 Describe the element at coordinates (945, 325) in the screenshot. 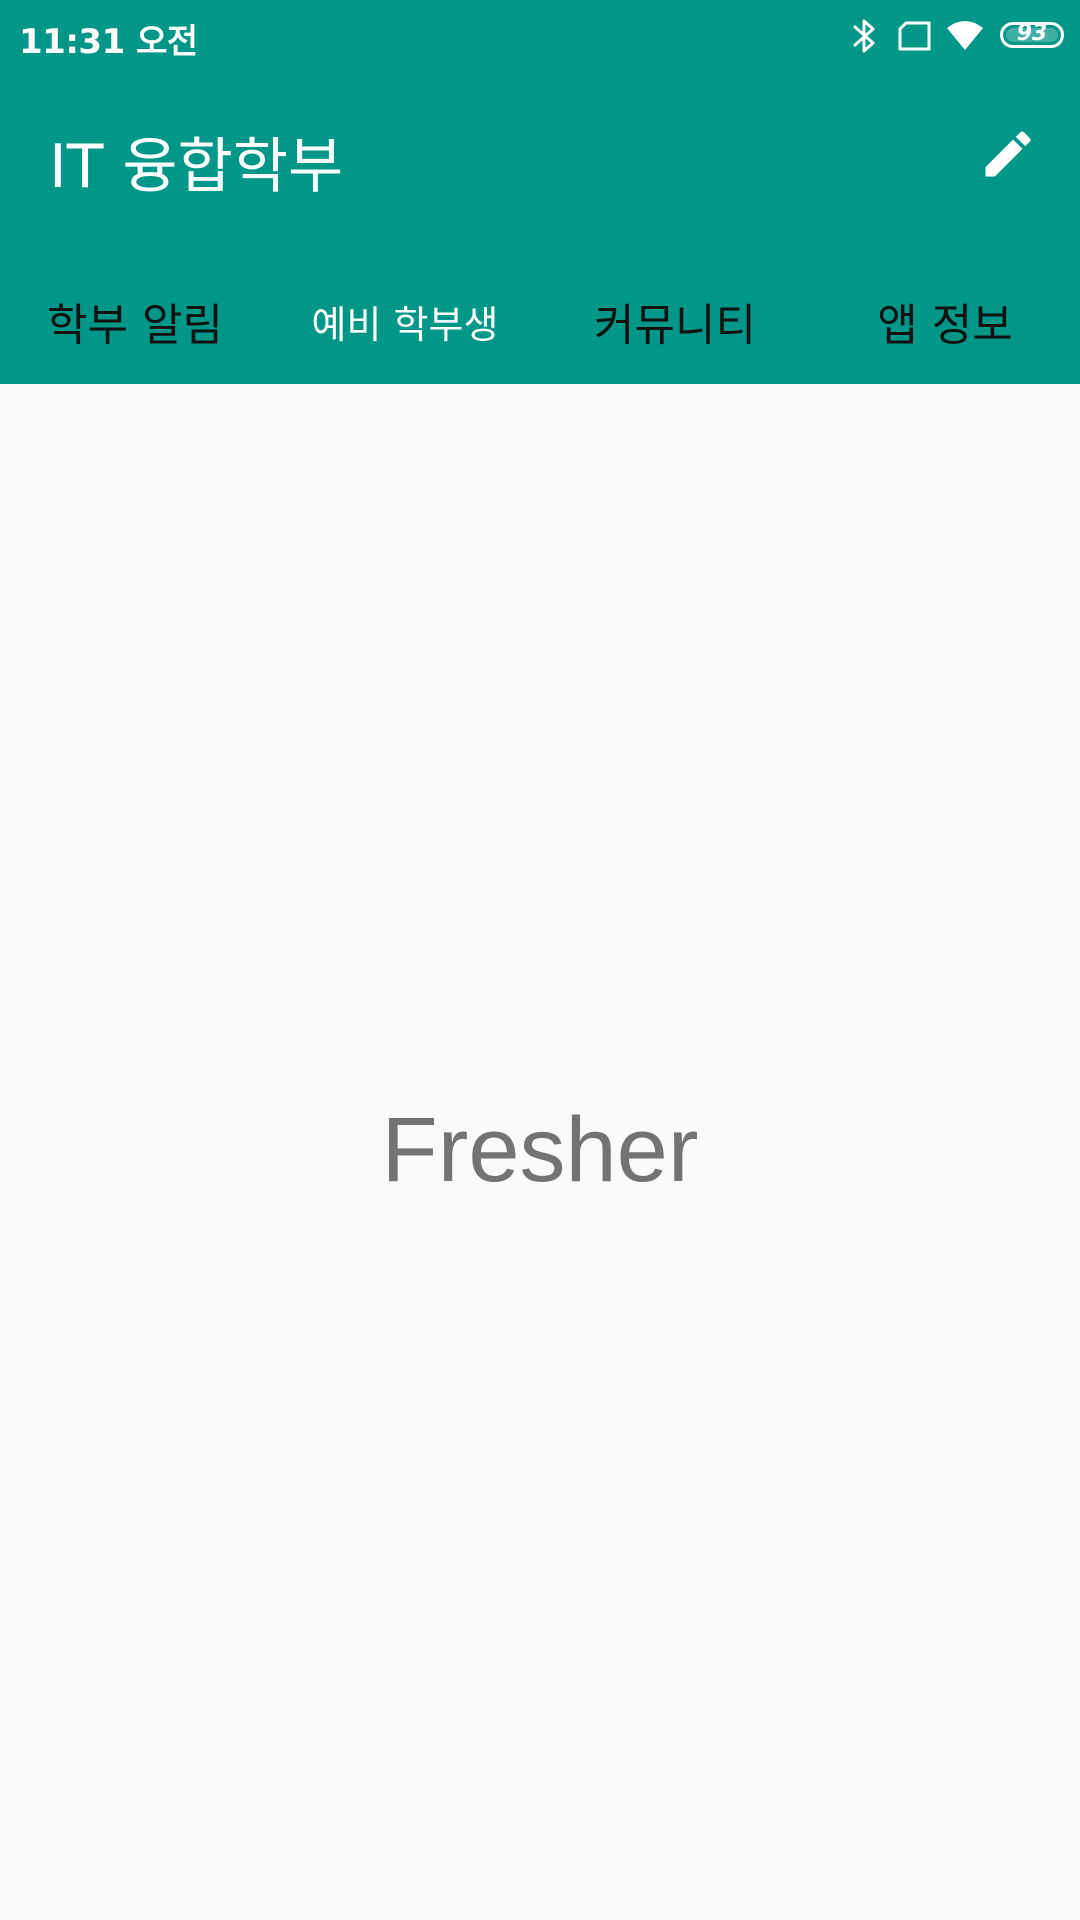

I see `tab-label: 앱 정보` at that location.